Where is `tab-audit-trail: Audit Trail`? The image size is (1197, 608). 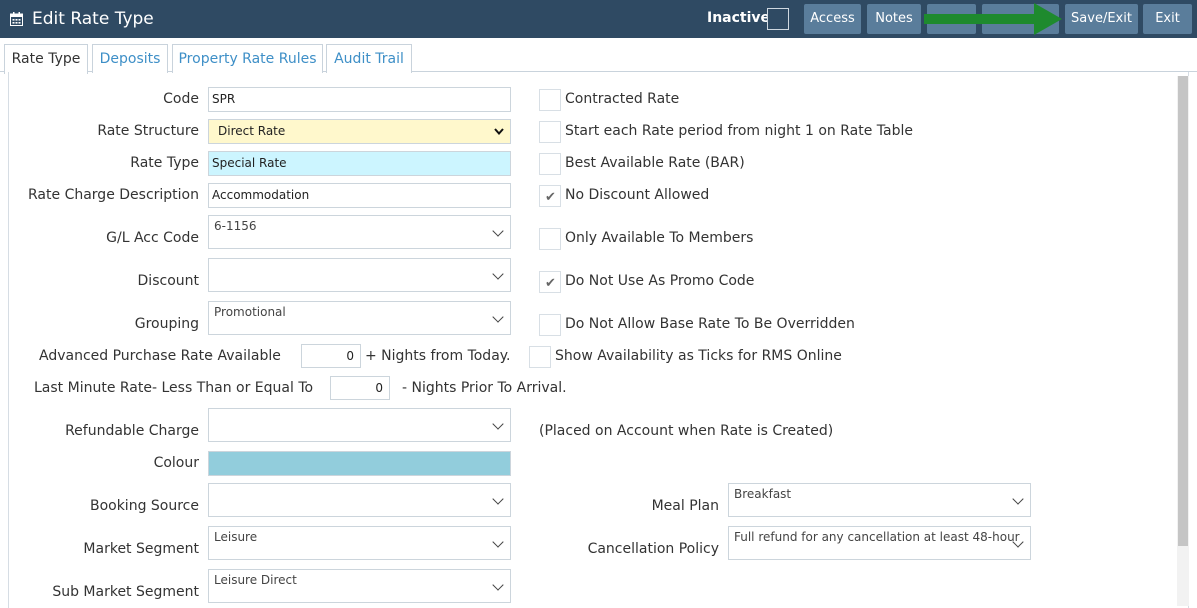 tab-audit-trail: Audit Trail is located at coordinates (369, 58).